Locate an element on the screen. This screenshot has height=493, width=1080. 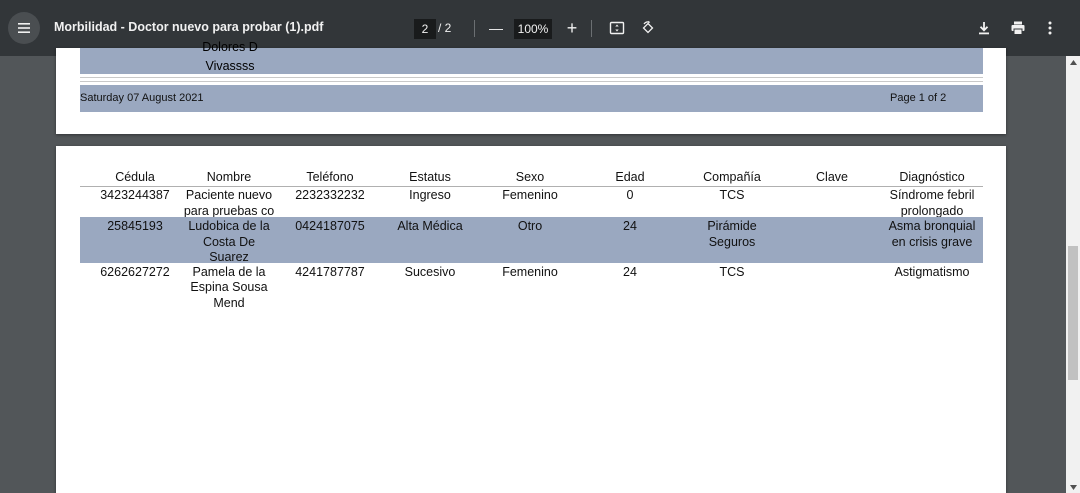
cell-diagnostico: Astigmatismo is located at coordinates (932, 272).